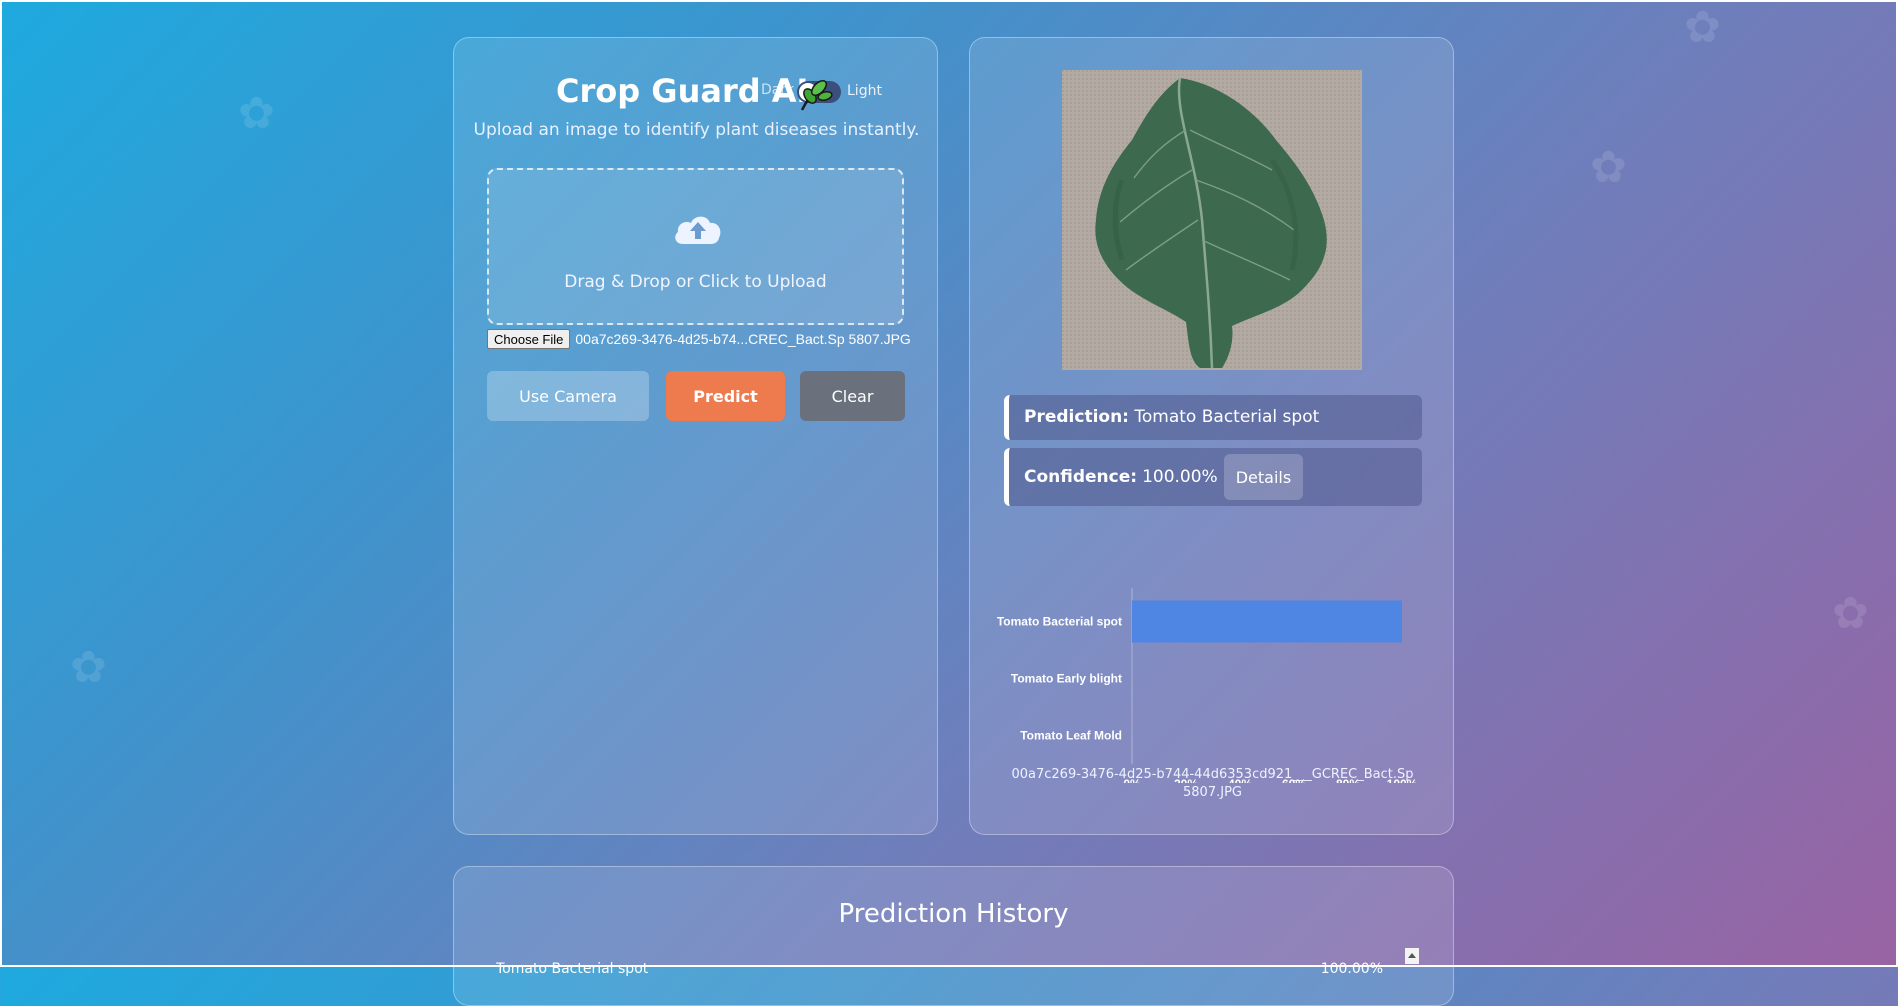 Image resolution: width=1898 pixels, height=1006 pixels. What do you see at coordinates (1059, 622) in the screenshot?
I see `chart-category-label: Tomato Bacterial spot` at bounding box center [1059, 622].